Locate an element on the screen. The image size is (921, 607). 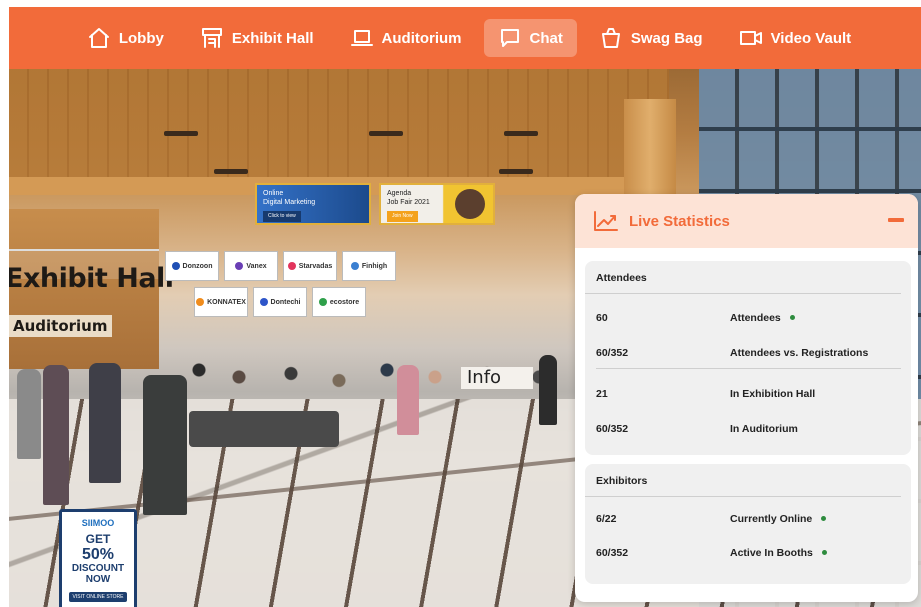
digital-marketing-banner: Online Digital Marketing Click to view is located at coordinates (313, 204).